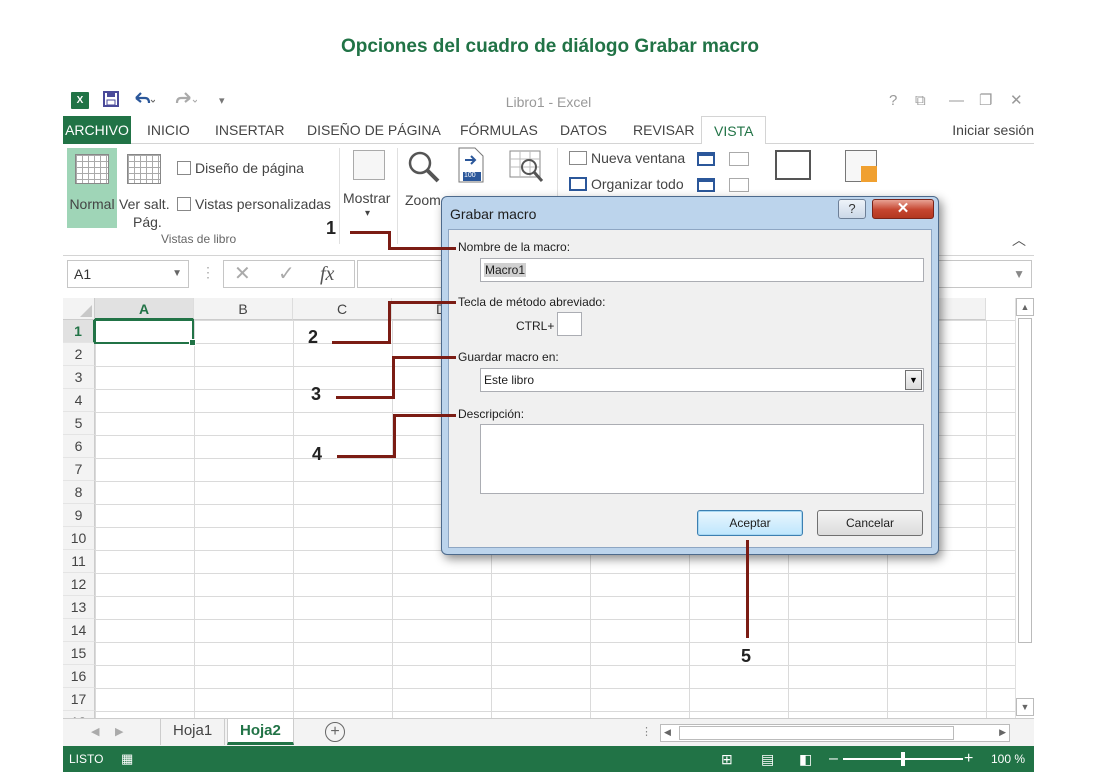 The width and height of the screenshot is (1100, 779). What do you see at coordinates (79, 446) in the screenshot?
I see `row-header: 6` at bounding box center [79, 446].